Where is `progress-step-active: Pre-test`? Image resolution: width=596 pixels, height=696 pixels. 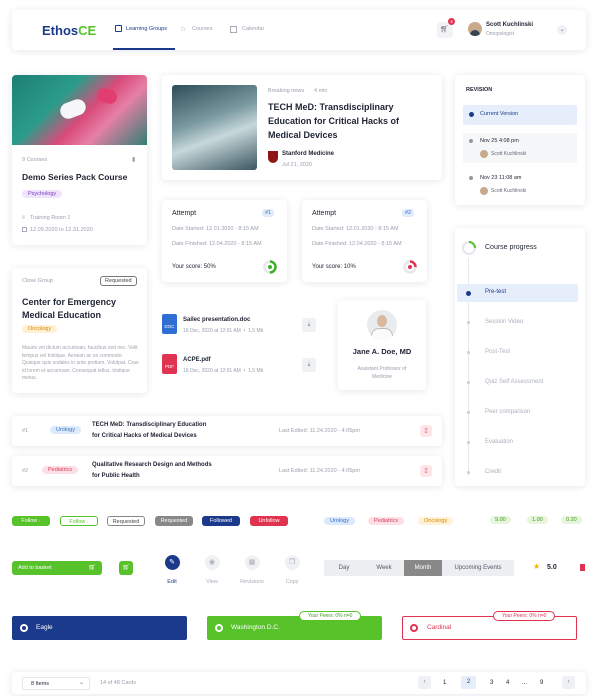 progress-step-active: Pre-test is located at coordinates (517, 293).